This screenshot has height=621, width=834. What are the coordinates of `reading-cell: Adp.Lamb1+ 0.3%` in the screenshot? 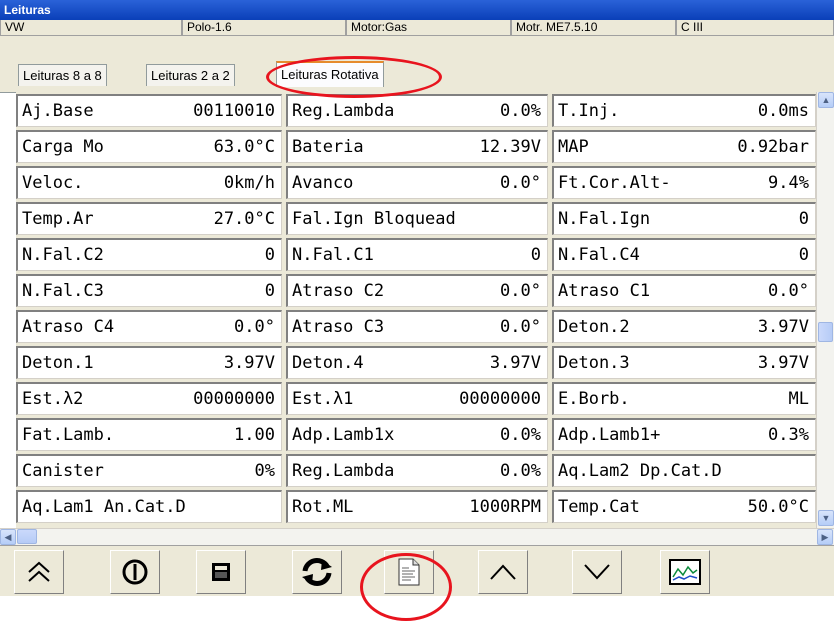 It's located at (684, 434).